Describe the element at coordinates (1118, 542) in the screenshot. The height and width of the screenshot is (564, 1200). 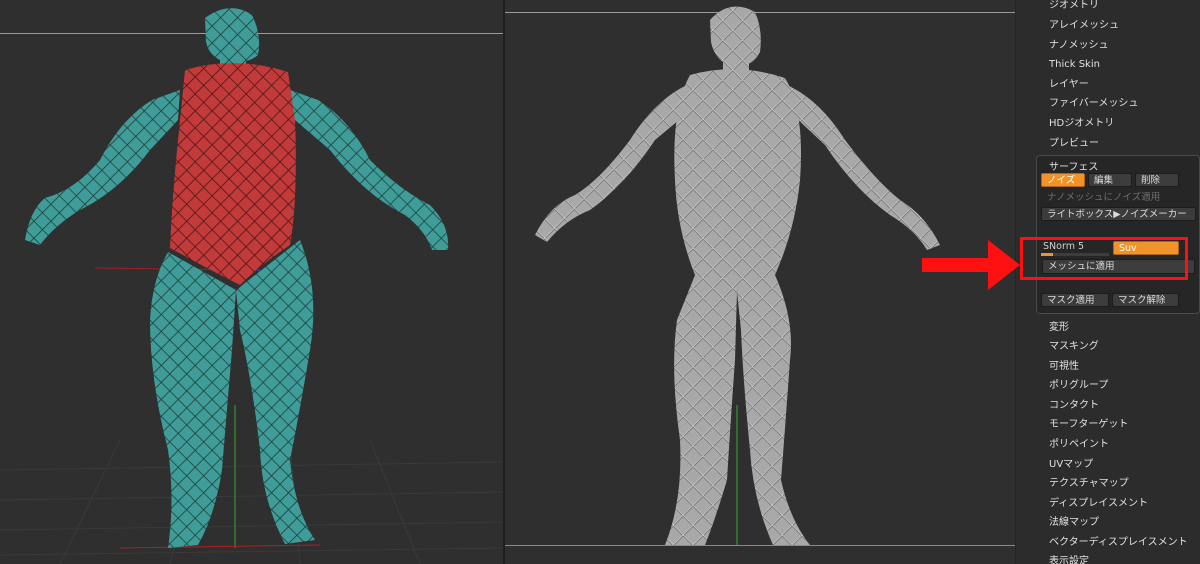
I see `menu-vector-displacement: ベクターディスプレイスメント` at that location.